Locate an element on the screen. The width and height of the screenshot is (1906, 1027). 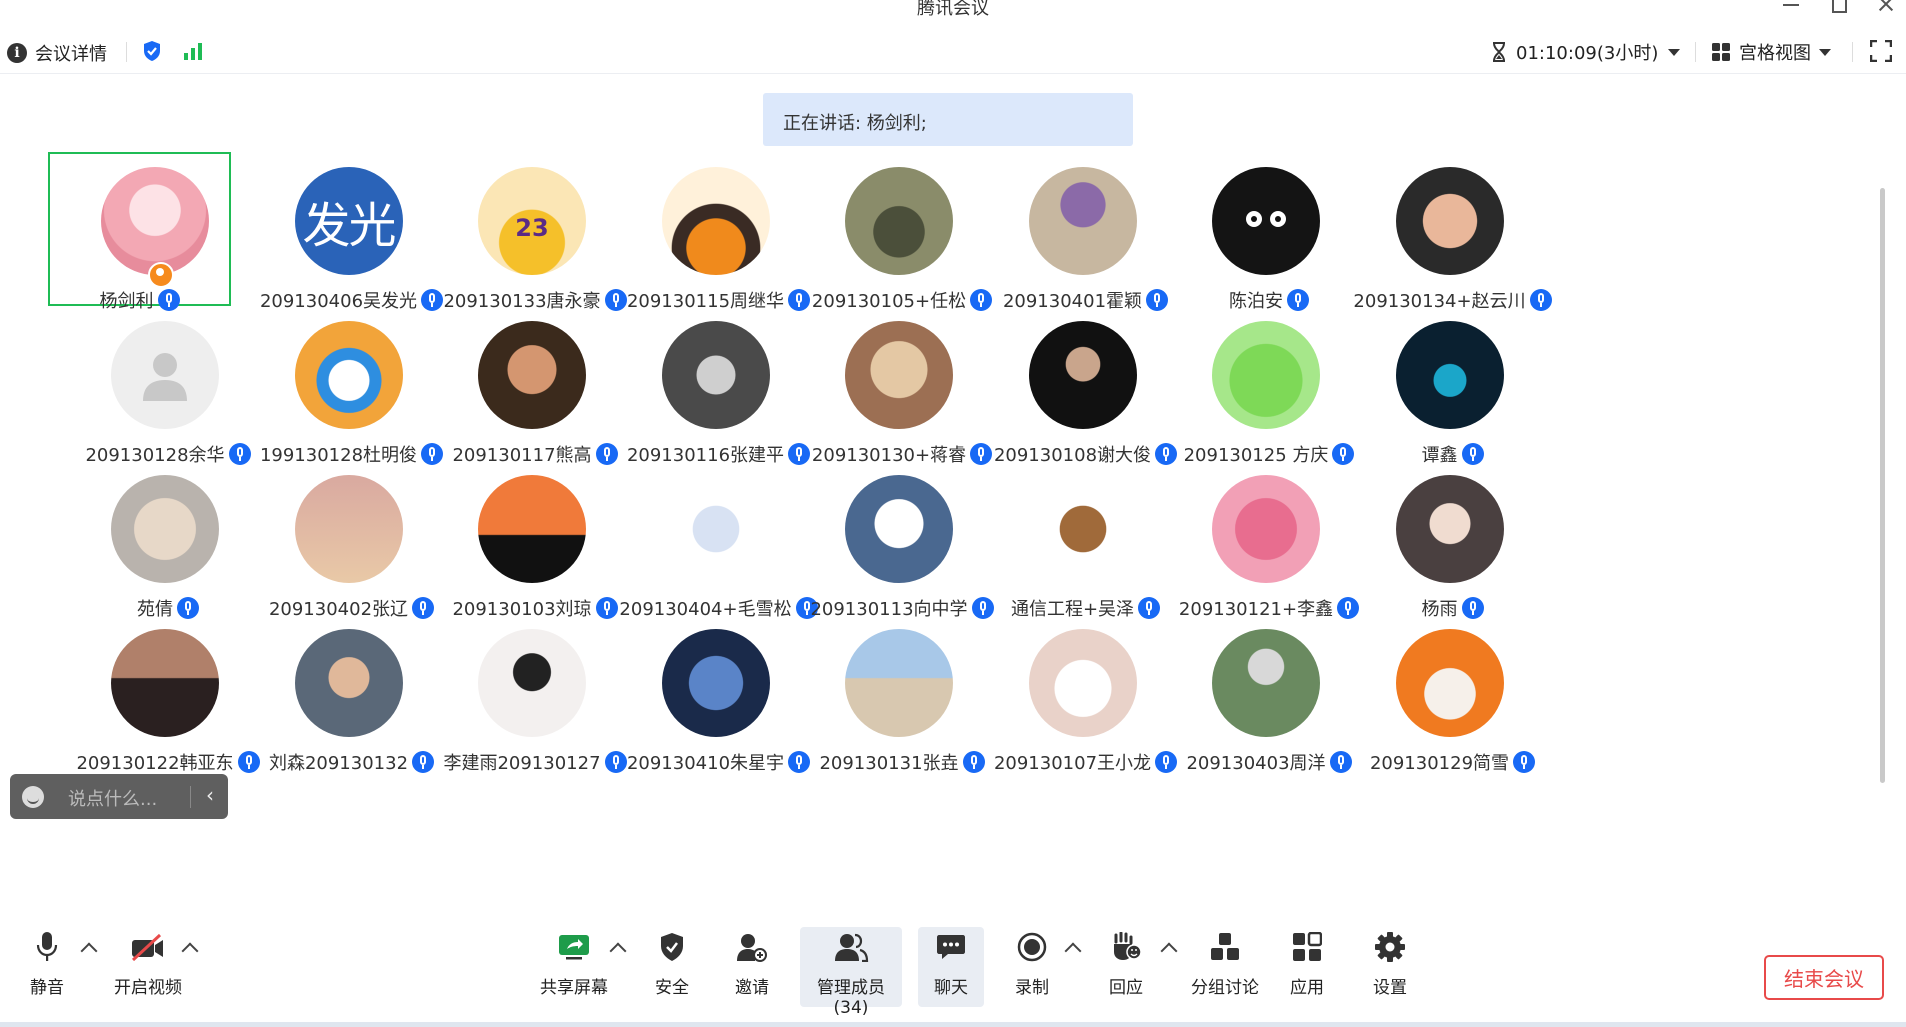
avatar: 发光 is located at coordinates (348, 221).